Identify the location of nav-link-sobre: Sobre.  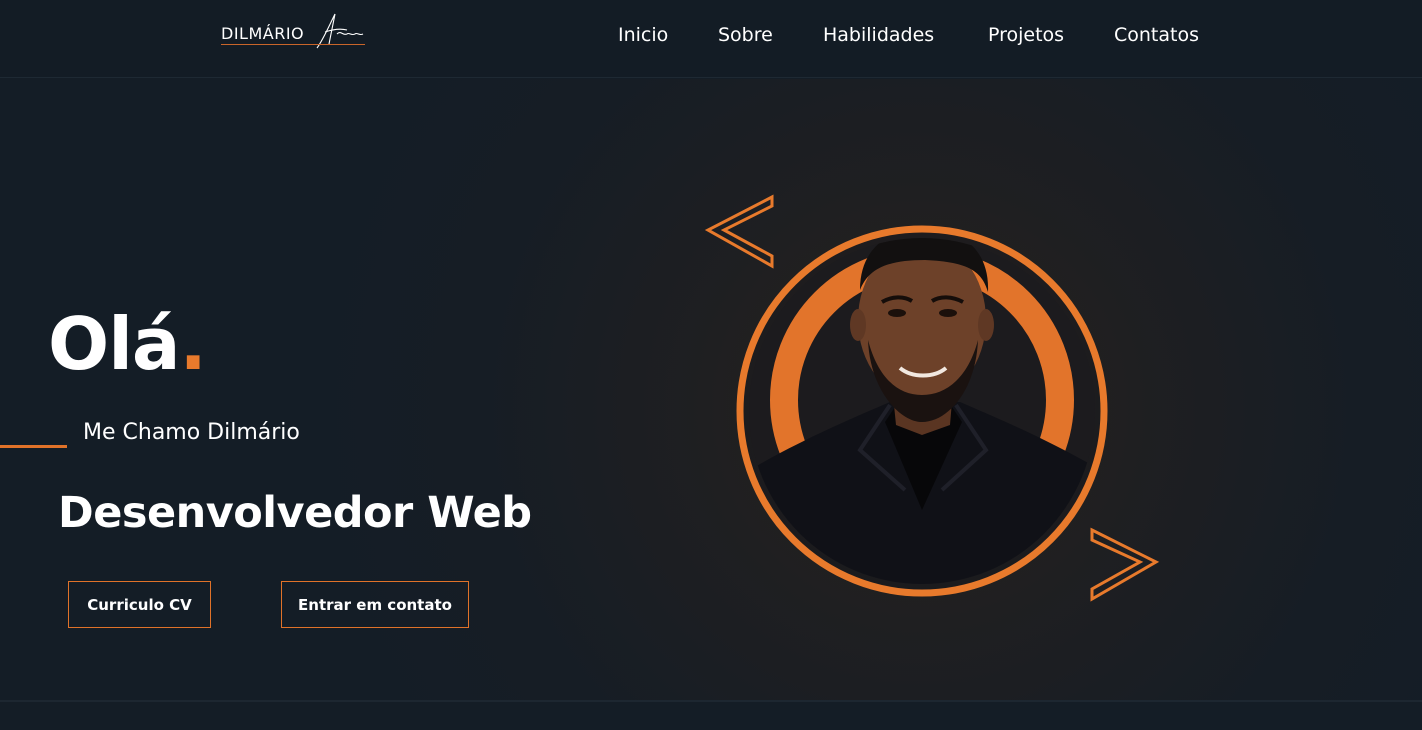
(745, 35).